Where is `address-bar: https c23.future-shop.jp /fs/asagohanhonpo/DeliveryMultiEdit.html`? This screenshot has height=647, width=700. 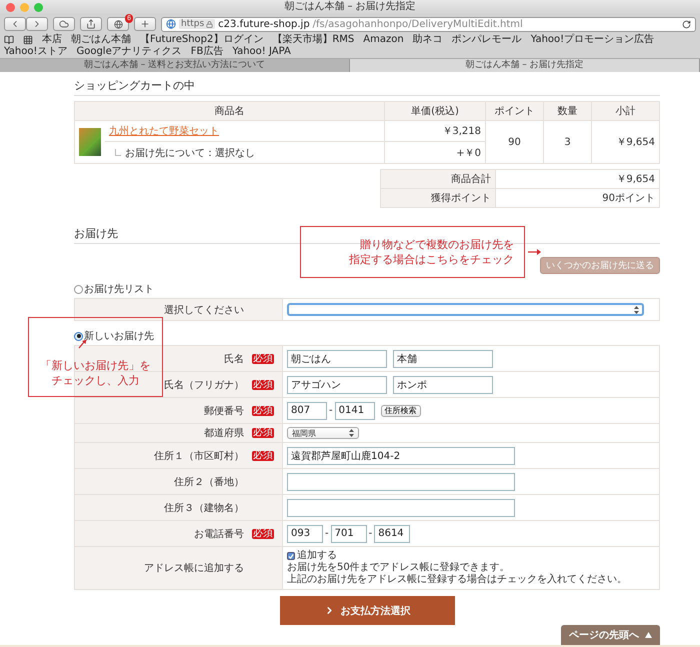
address-bar: https c23.future-shop.jp /fs/asagohanhonpo/DeliveryMultiEdit.html is located at coordinates (428, 24).